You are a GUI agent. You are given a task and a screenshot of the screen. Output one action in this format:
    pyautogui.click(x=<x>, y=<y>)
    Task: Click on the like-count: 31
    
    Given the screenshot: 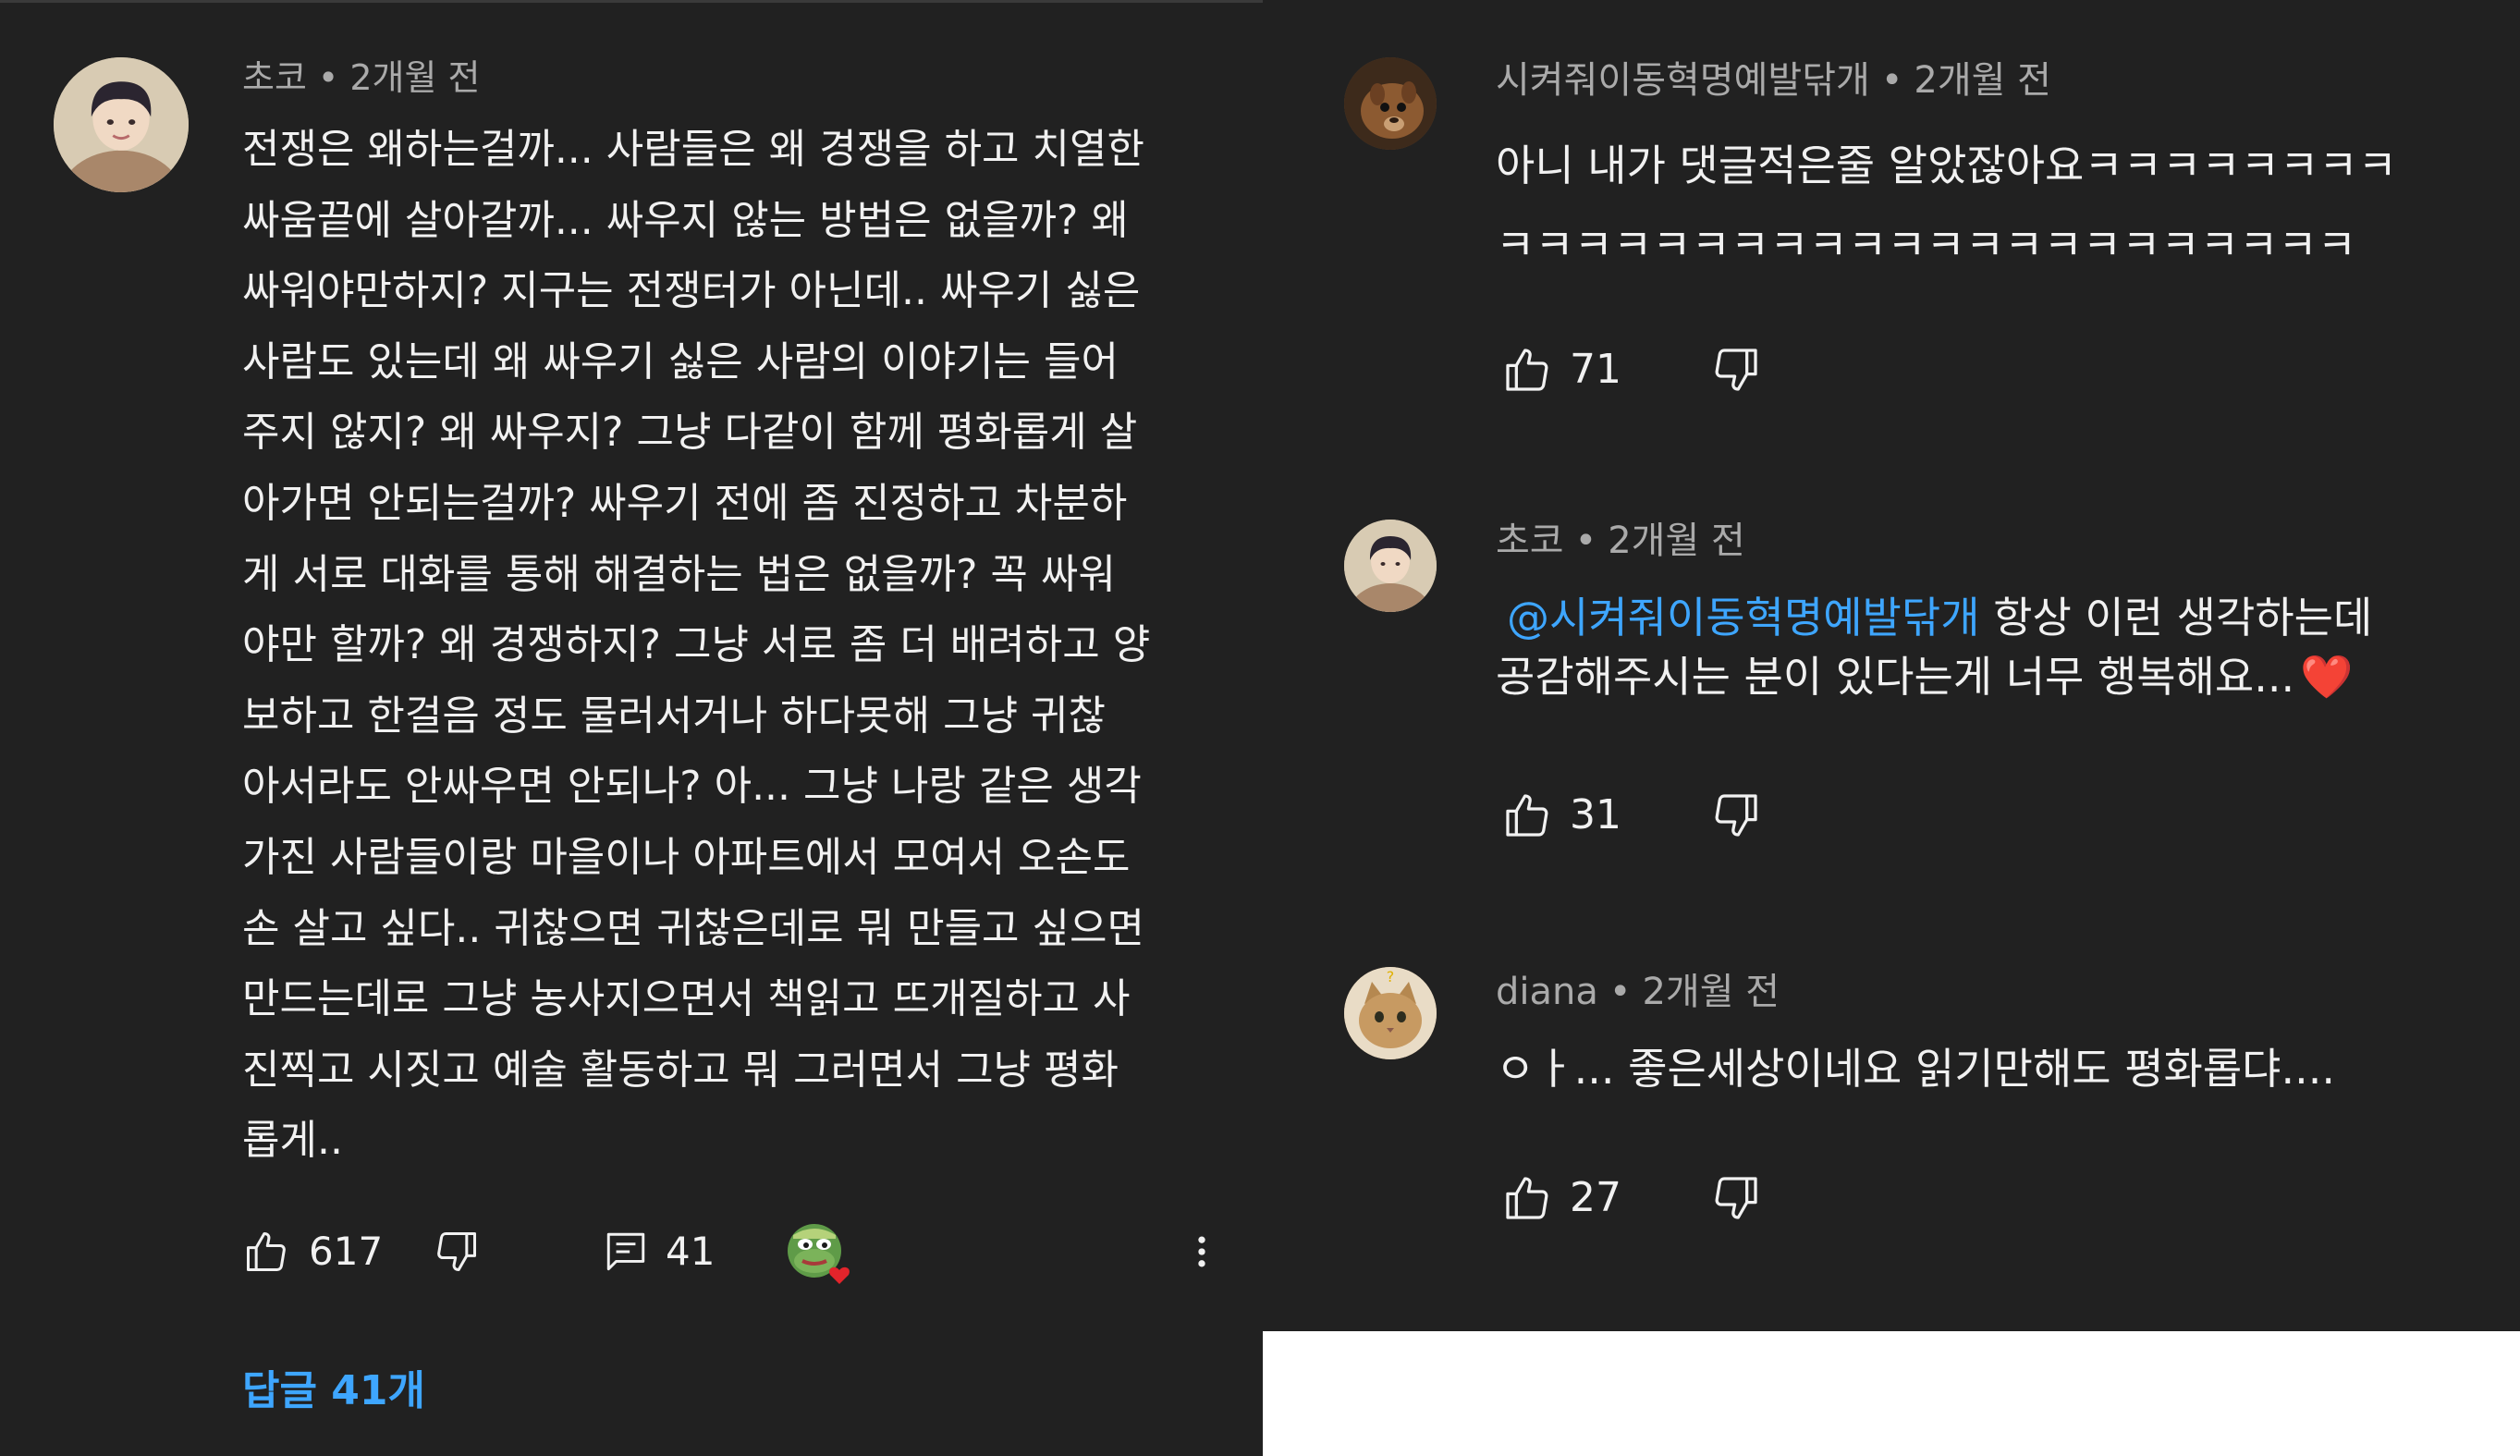 What is the action you would take?
    pyautogui.click(x=1595, y=814)
    